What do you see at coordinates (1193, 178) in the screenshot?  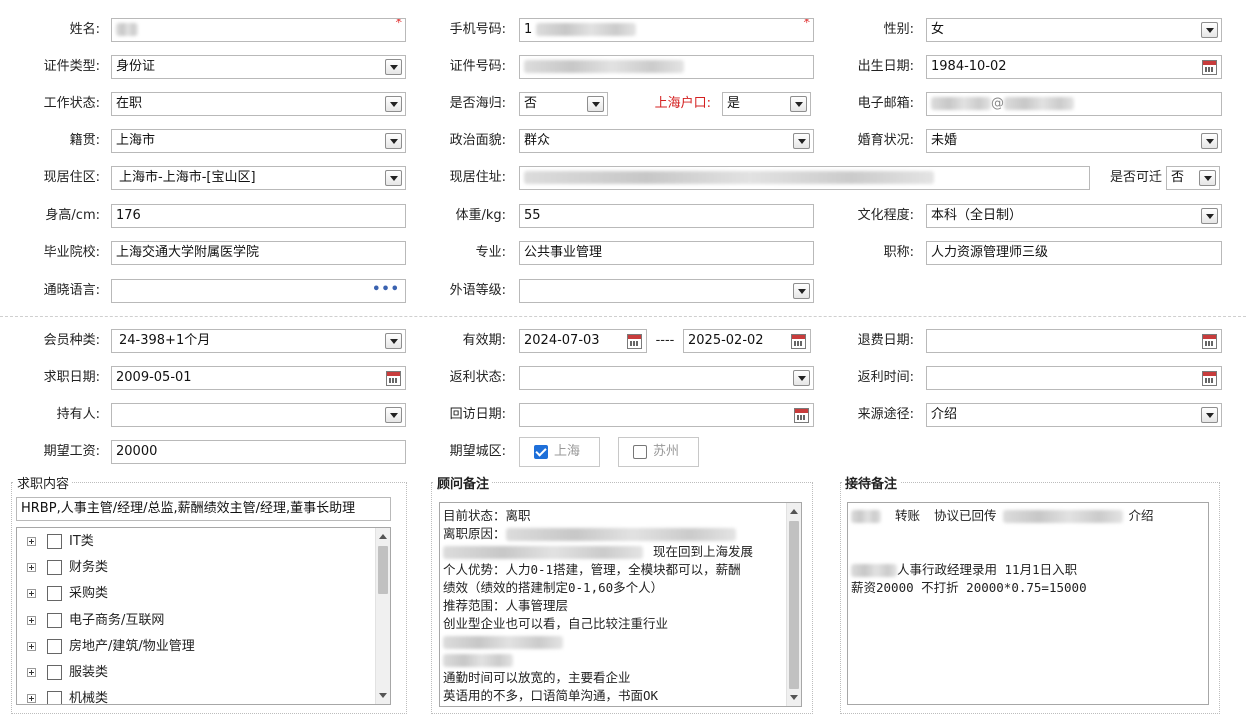 I see `relocate-select: 否` at bounding box center [1193, 178].